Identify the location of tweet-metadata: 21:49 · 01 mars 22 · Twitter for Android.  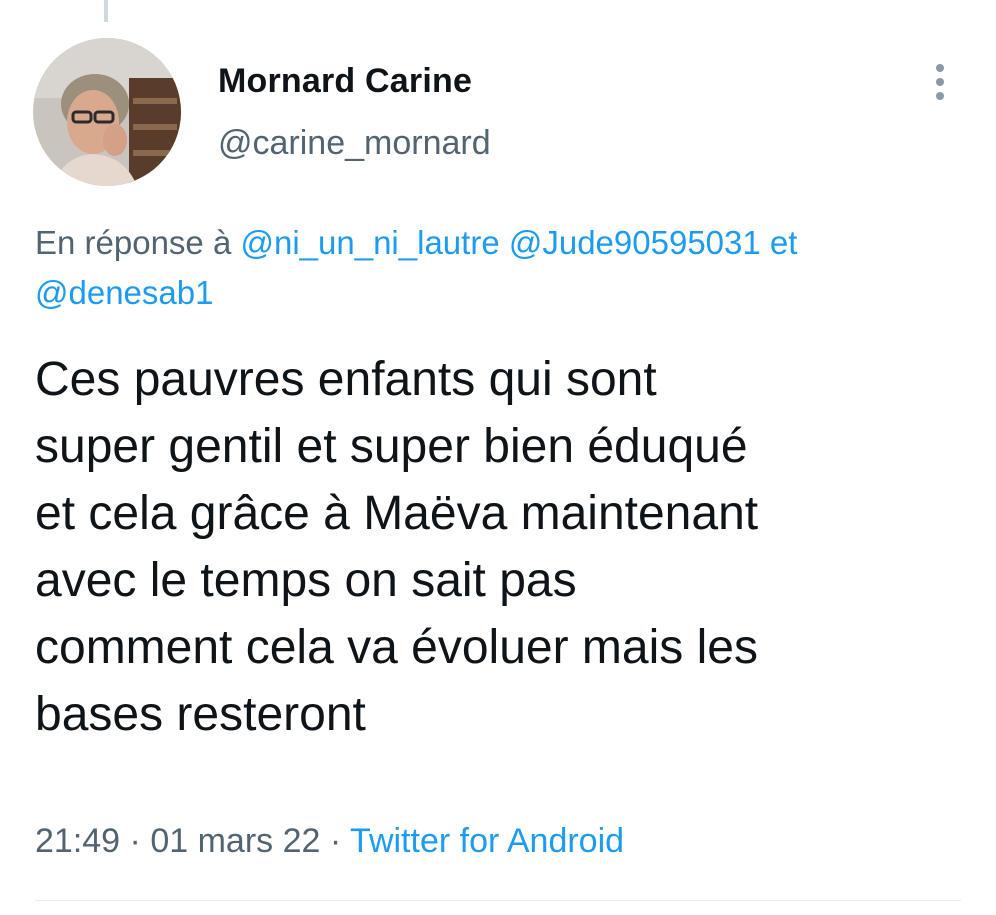
(329, 841).